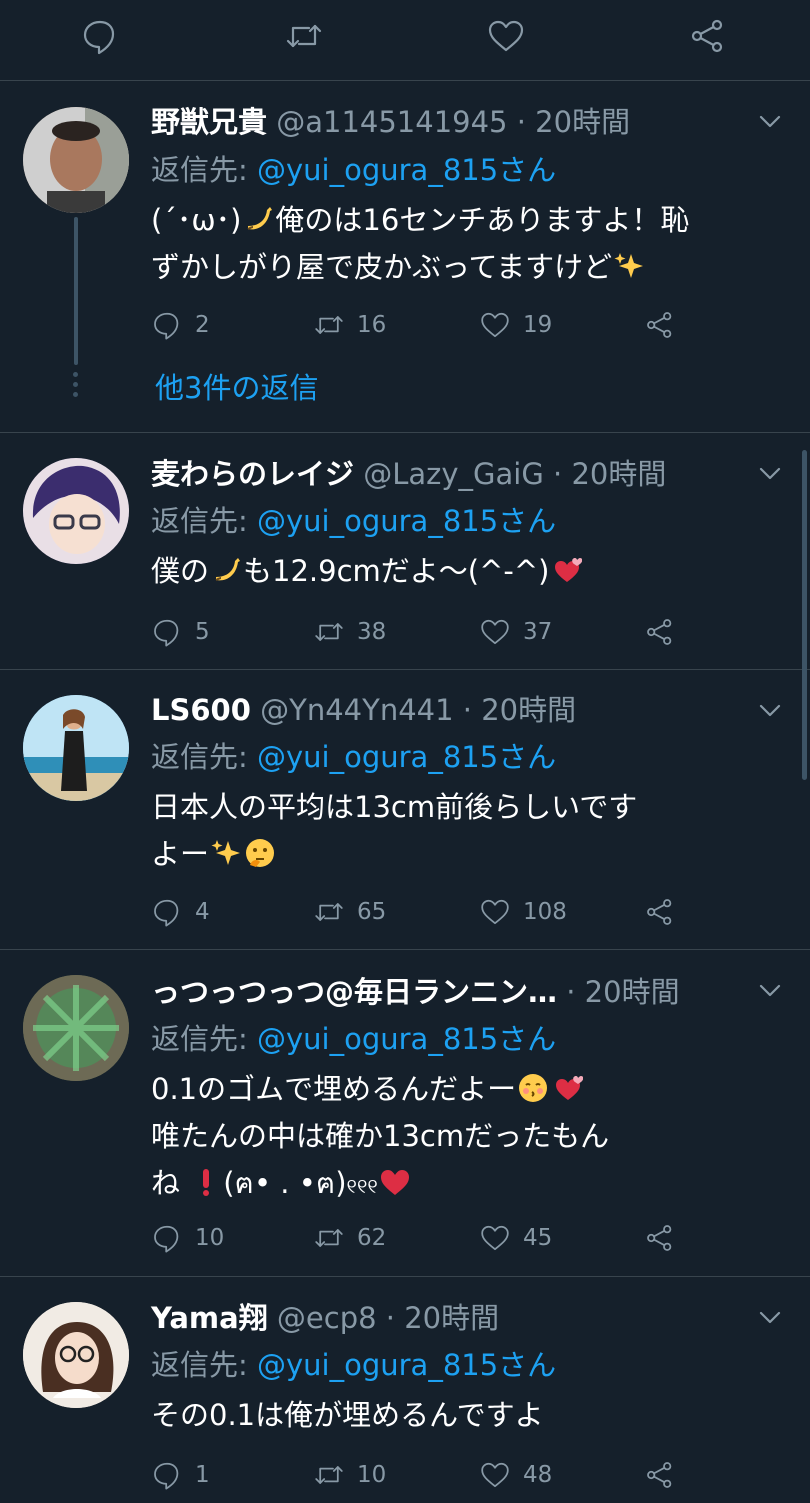  Describe the element at coordinates (349, 1238) in the screenshot. I see `retweet-button: 62` at that location.